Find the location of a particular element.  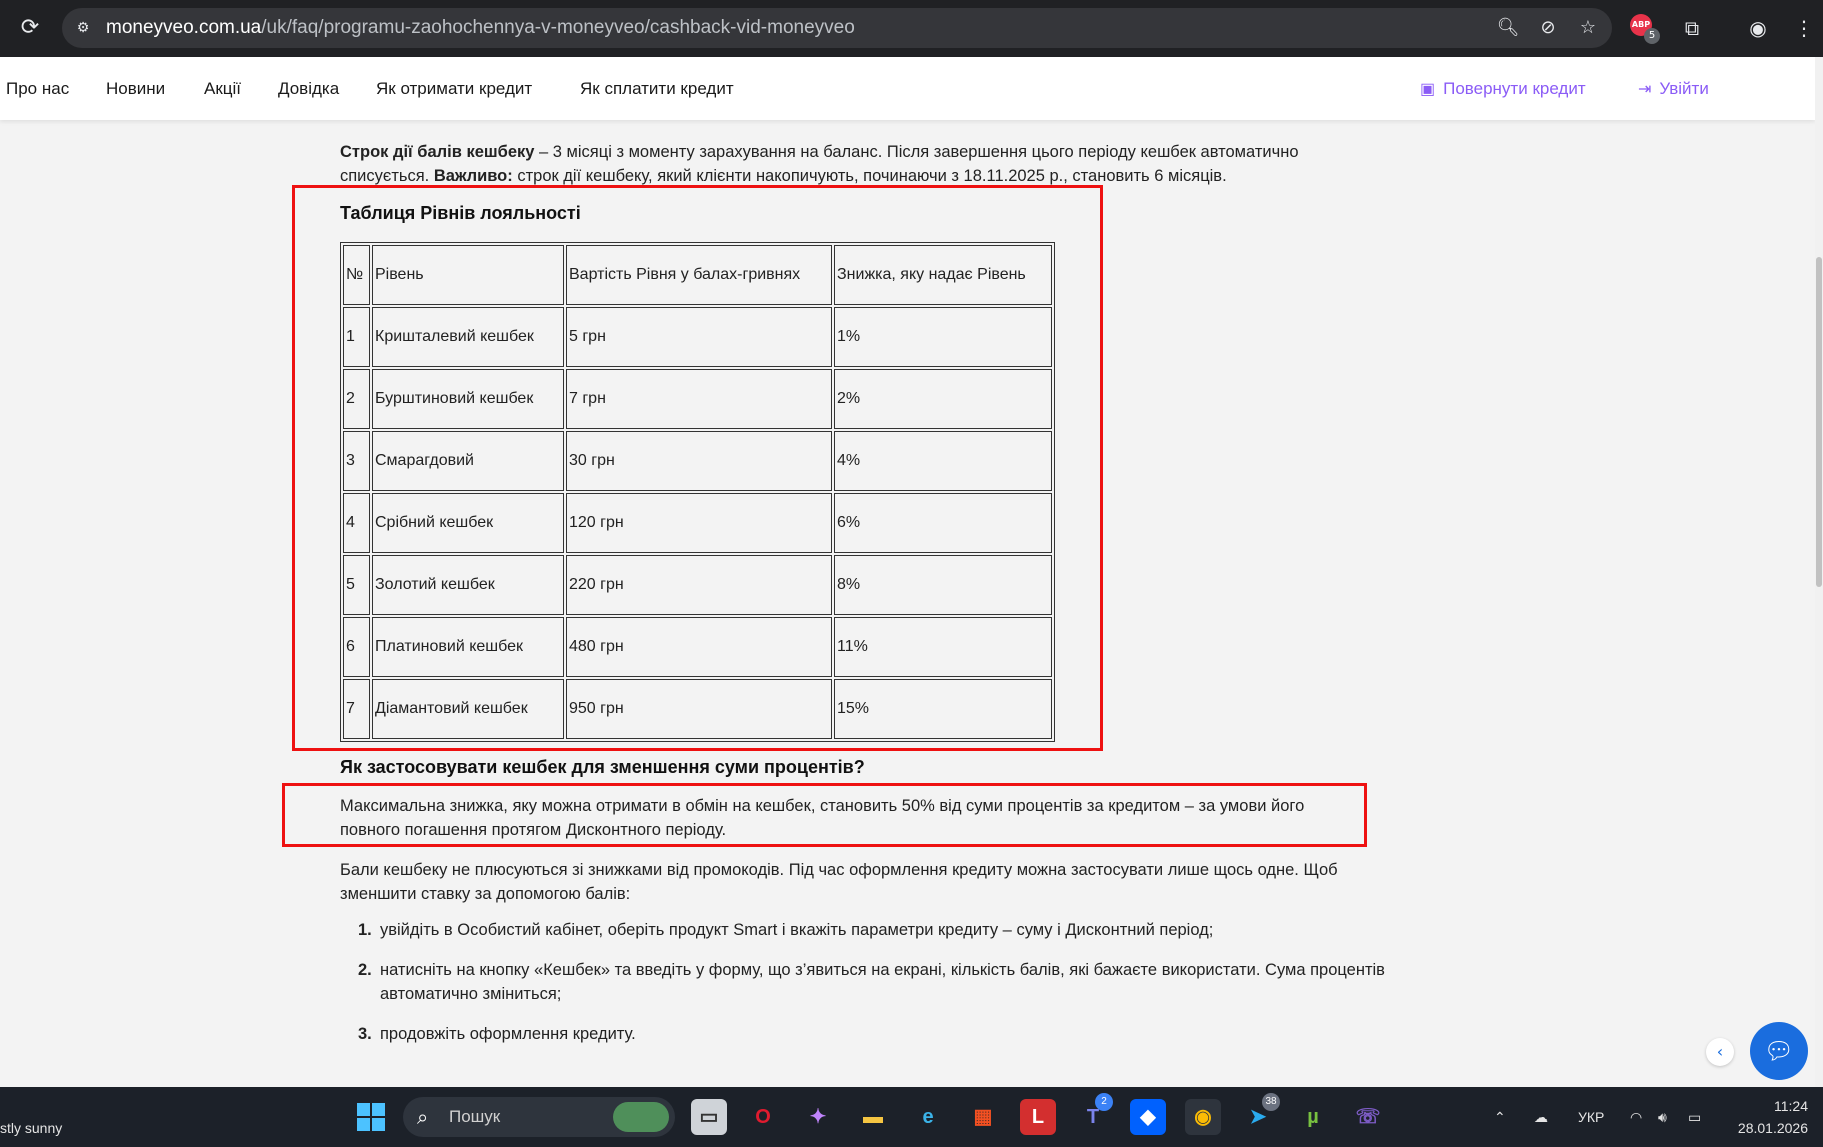

nav-how-to-get-credit: Як отримати кредит is located at coordinates (454, 88).